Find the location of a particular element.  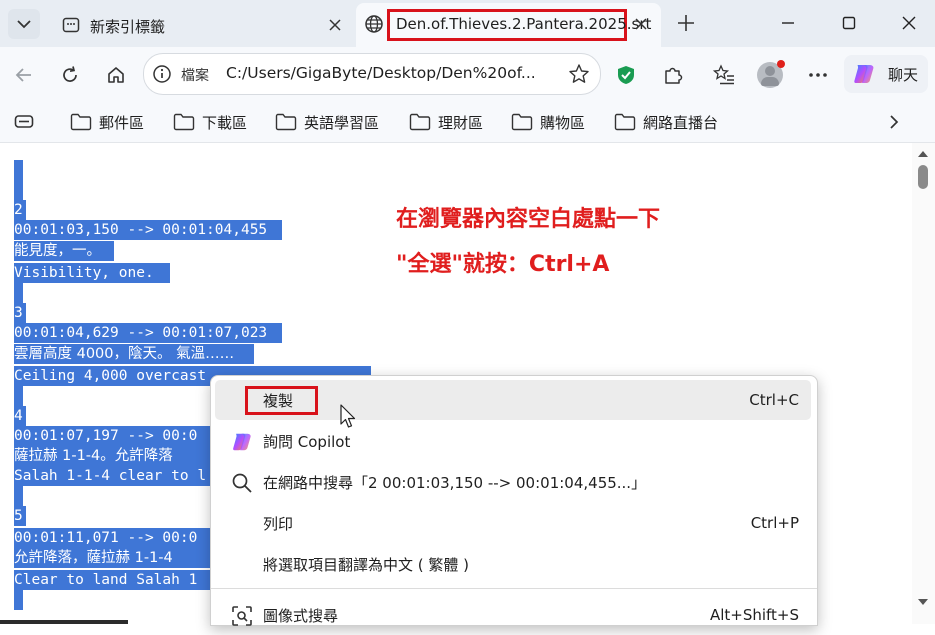

copilot-chat-button: 聊天 is located at coordinates (886, 74).